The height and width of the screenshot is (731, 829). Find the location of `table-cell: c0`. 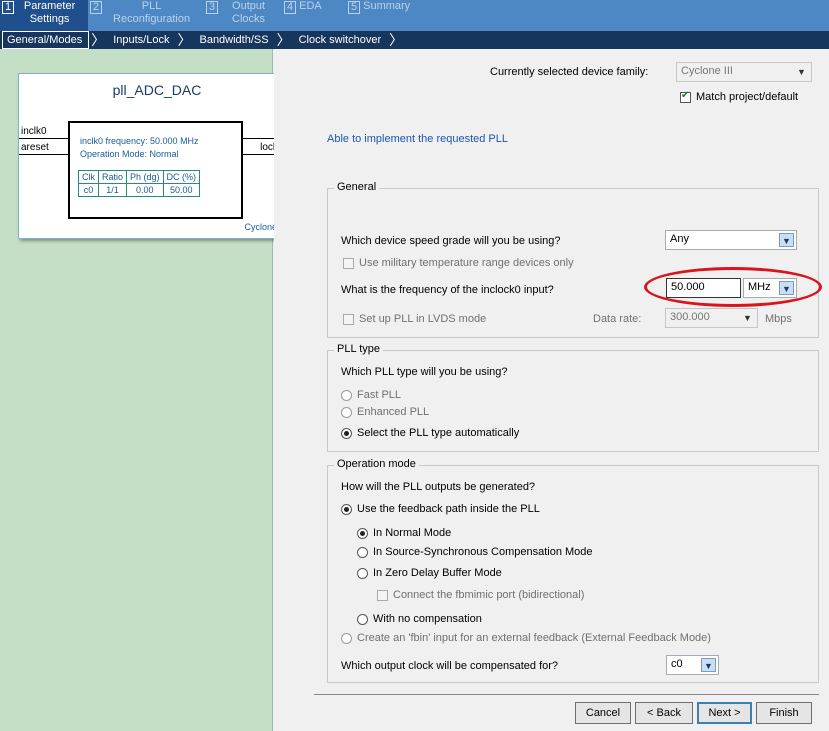

table-cell: c0 is located at coordinates (88, 190).